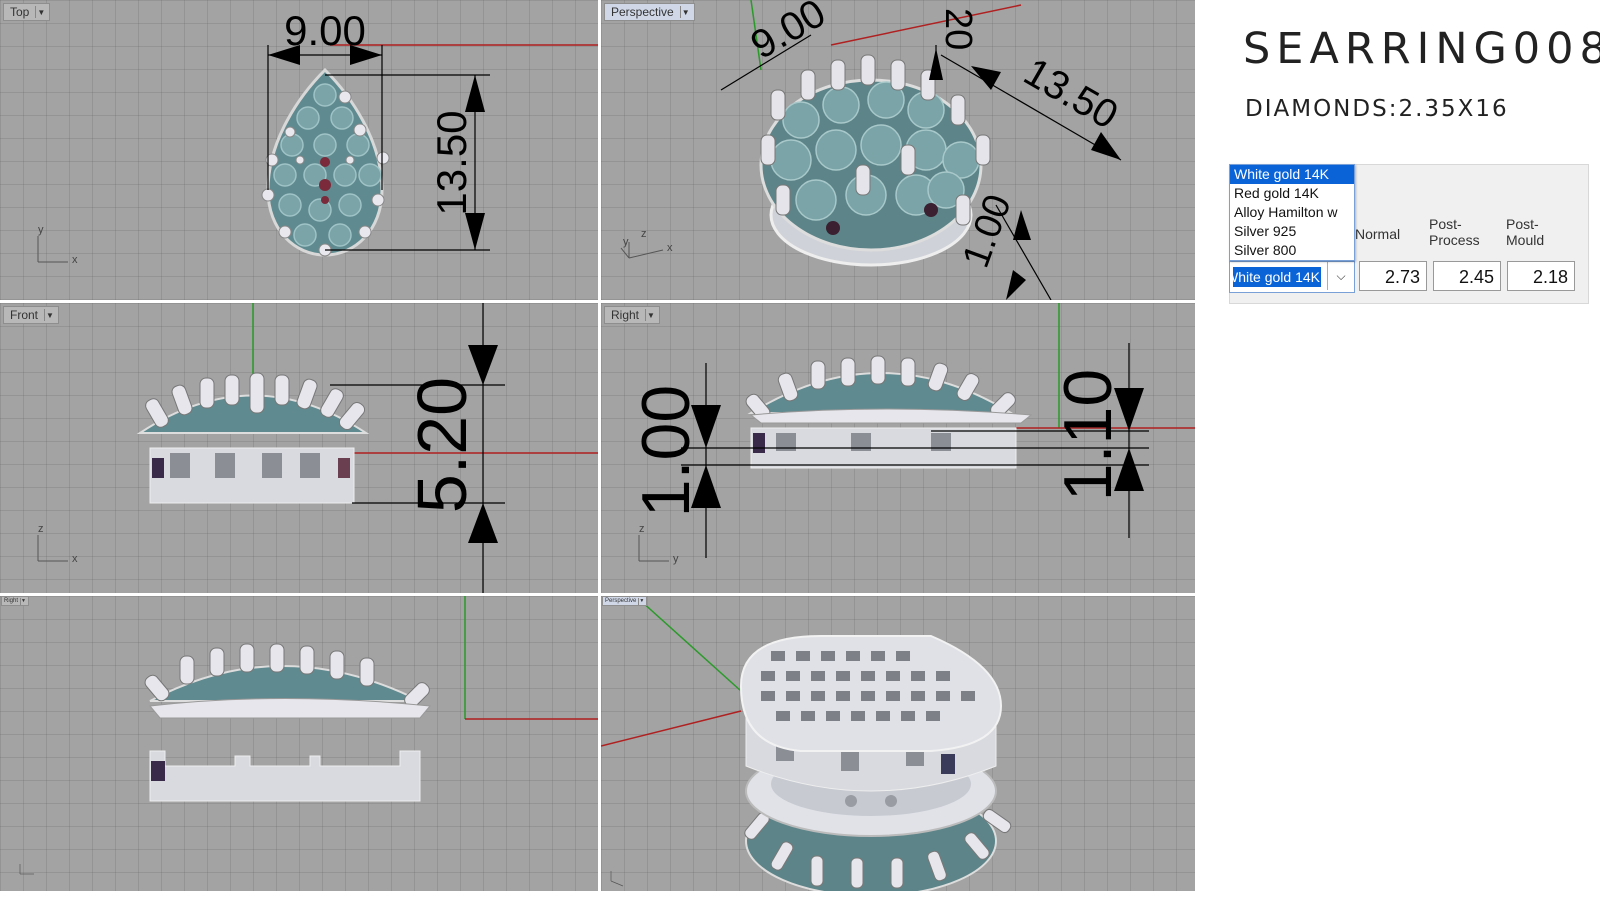  Describe the element at coordinates (1377, 109) in the screenshot. I see `product-subtitle: DIAMONDS:2.35X16` at that location.